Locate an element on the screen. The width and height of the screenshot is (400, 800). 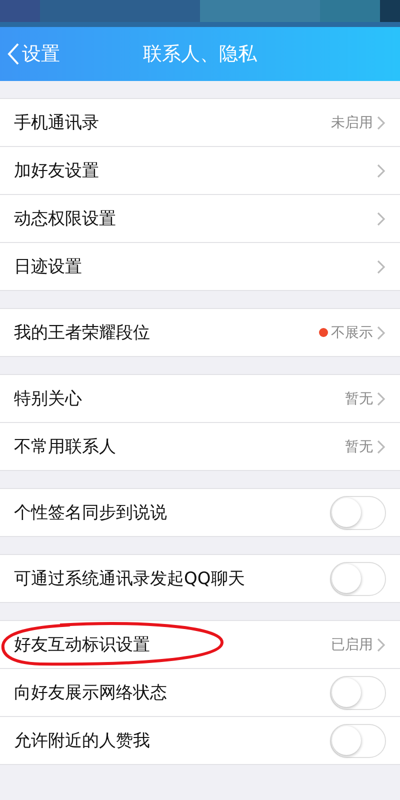
row-label: 向好友展示网络状态 is located at coordinates (91, 693).